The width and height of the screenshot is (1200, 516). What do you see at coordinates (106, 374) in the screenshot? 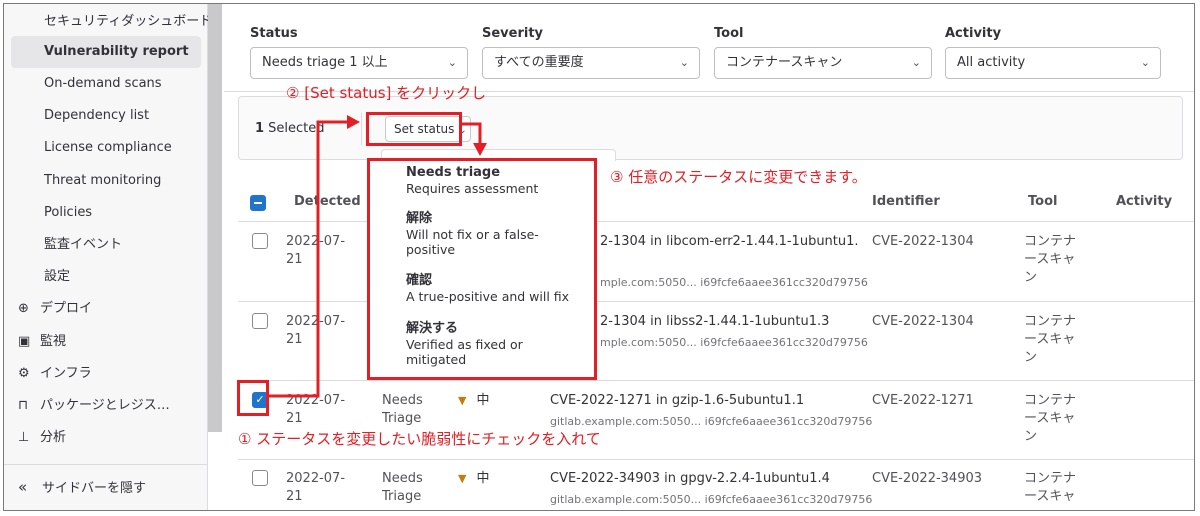
I see `sidebar-item-infrastructure: ⚙ インフラ` at bounding box center [106, 374].